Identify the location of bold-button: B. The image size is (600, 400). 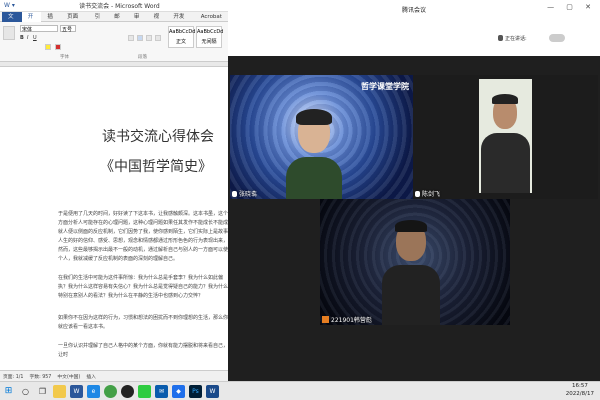
(22, 38).